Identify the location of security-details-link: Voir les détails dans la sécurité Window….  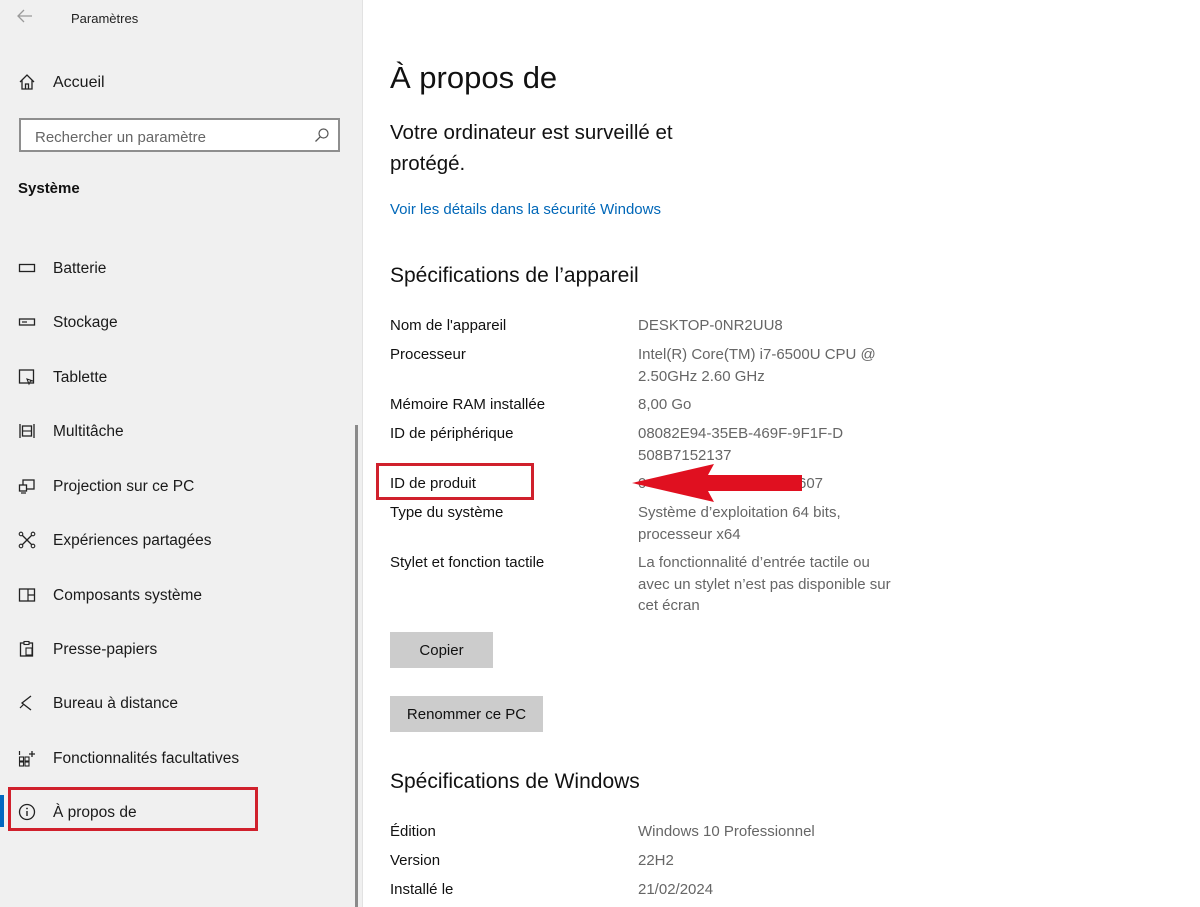
(525, 209).